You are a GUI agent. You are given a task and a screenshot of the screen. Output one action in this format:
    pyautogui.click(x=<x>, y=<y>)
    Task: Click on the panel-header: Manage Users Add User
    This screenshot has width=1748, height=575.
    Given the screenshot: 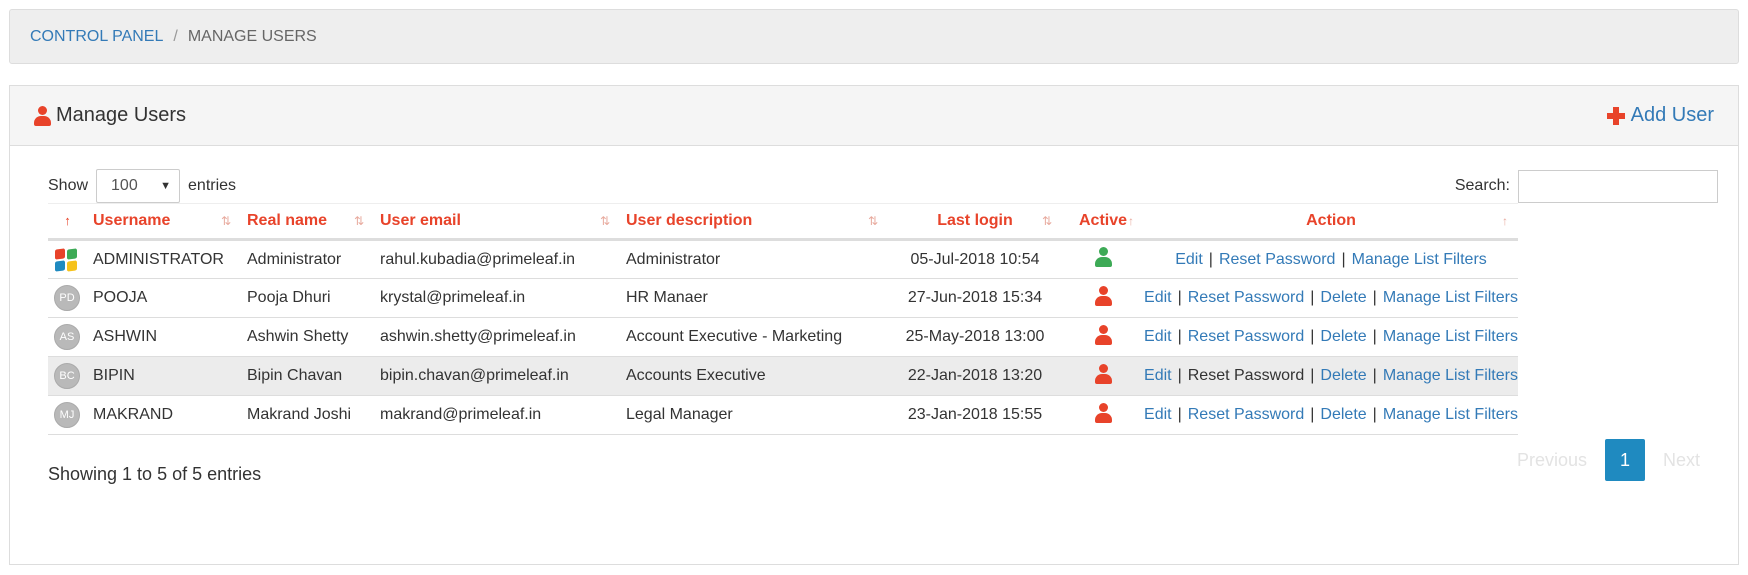 What is the action you would take?
    pyautogui.click(x=874, y=116)
    